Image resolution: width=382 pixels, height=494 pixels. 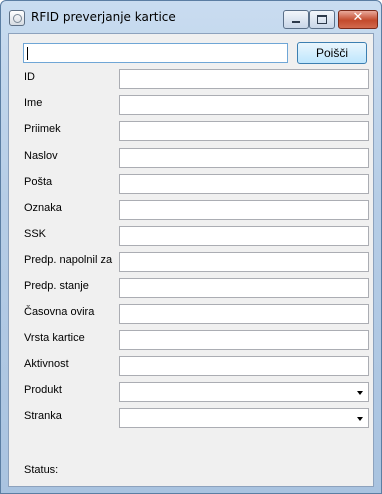 What do you see at coordinates (46, 364) in the screenshot?
I see `field-label-aktivnost: Aktivnost` at bounding box center [46, 364].